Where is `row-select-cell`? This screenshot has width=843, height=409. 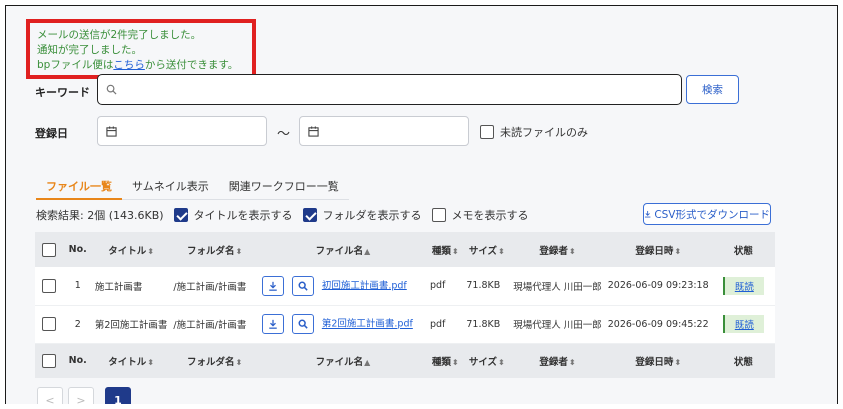
row-select-cell is located at coordinates (49, 324).